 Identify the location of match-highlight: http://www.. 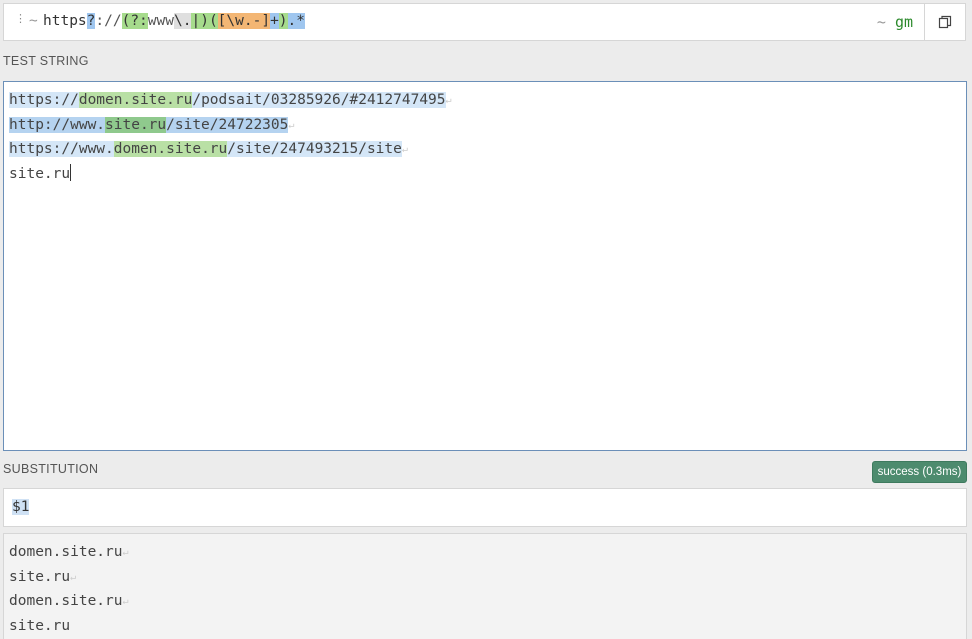
(57, 124).